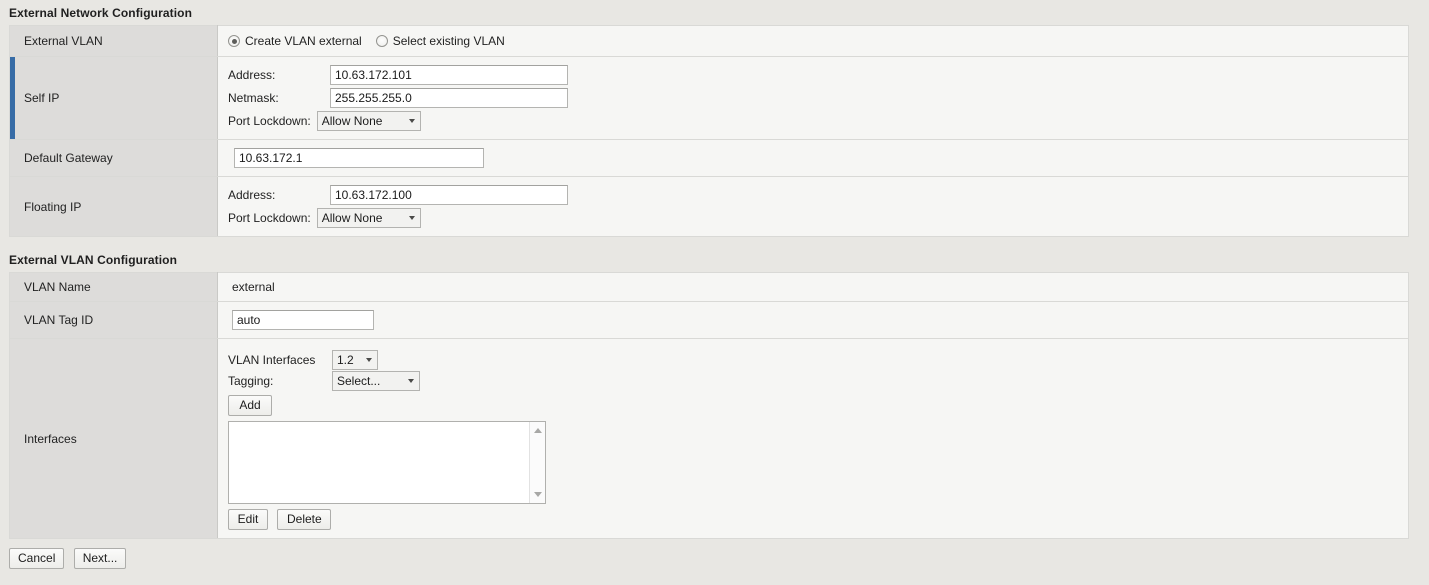  Describe the element at coordinates (101, 13) in the screenshot. I see `external-network-configuration-title: External Network Configuration` at that location.